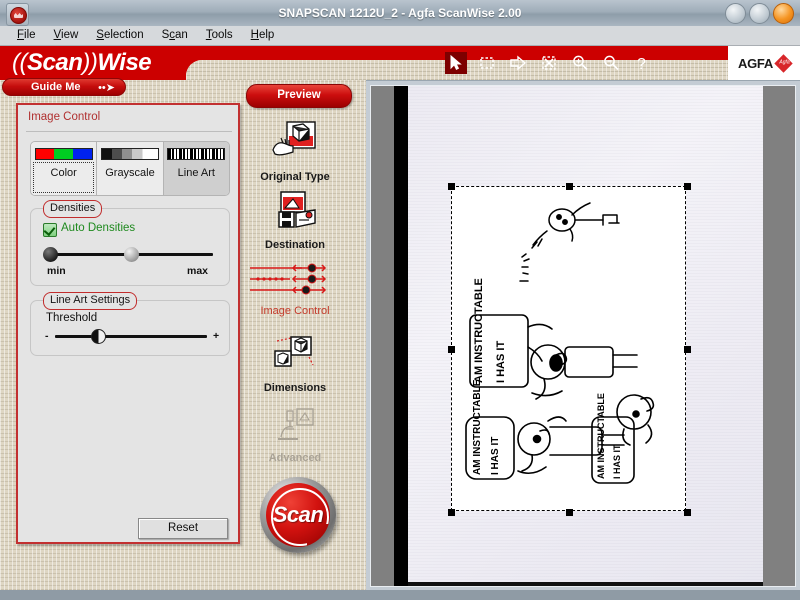 The height and width of the screenshot is (600, 800). Describe the element at coordinates (295, 458) in the screenshot. I see `nav-label-advanced: Advanced` at that location.